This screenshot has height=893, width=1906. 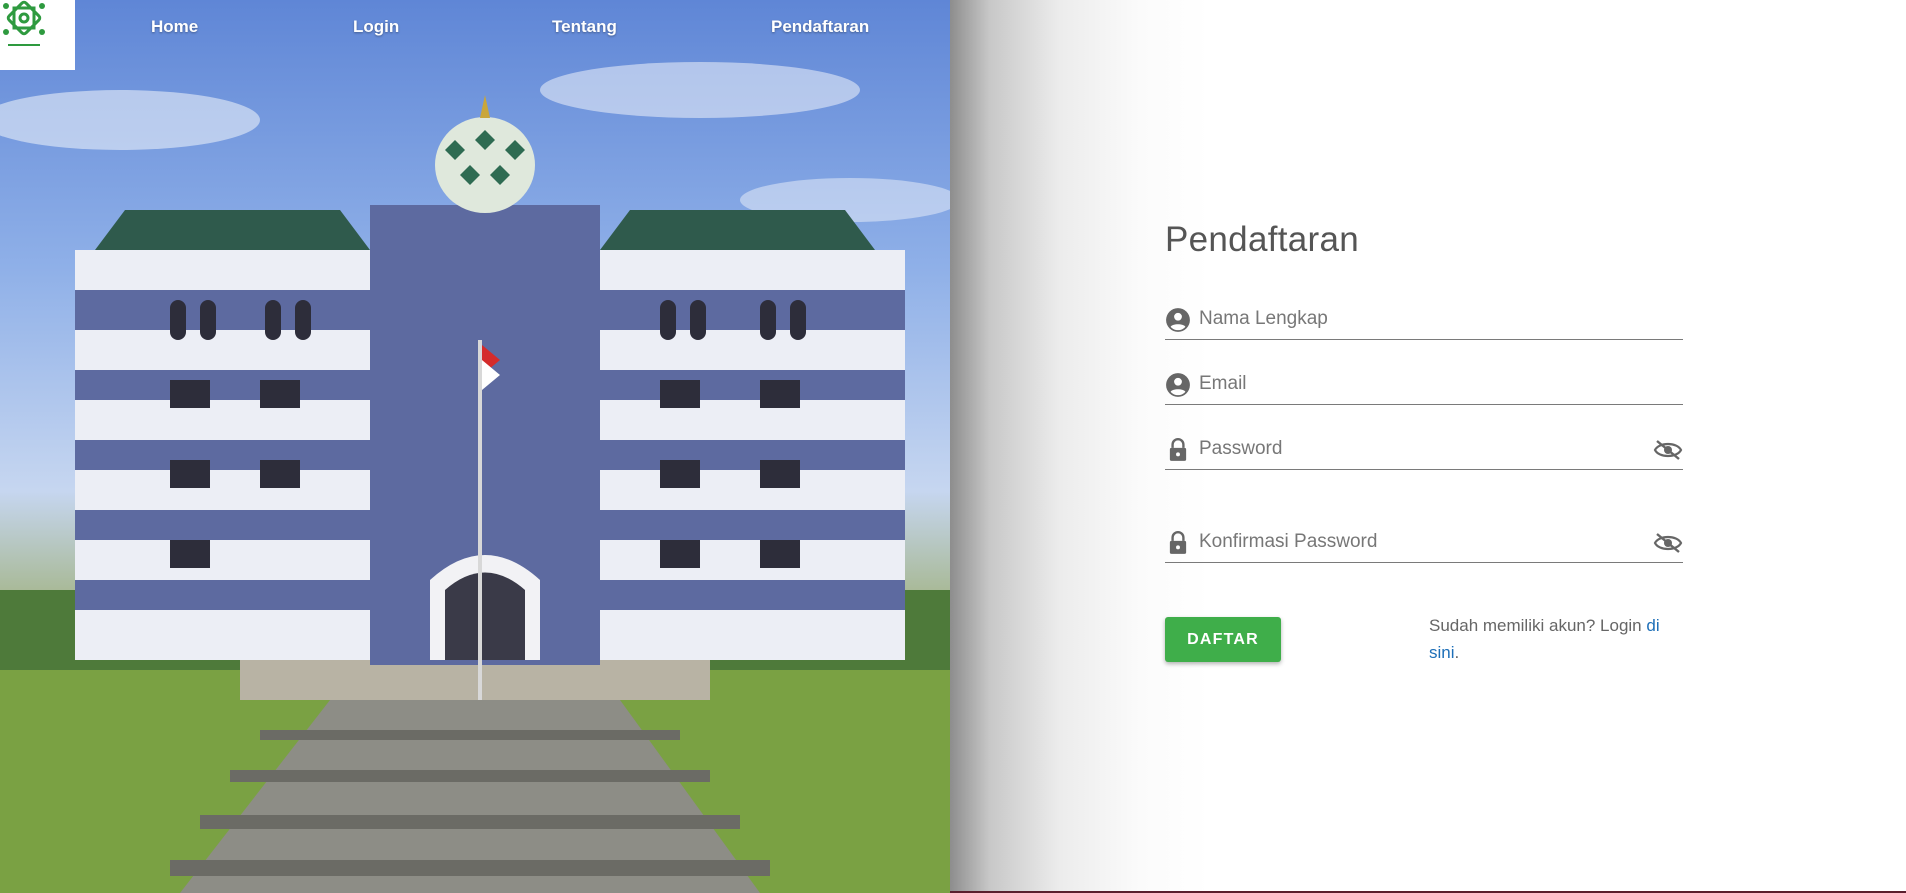 What do you see at coordinates (1457, 652) in the screenshot?
I see `login-hint-suffix: .` at bounding box center [1457, 652].